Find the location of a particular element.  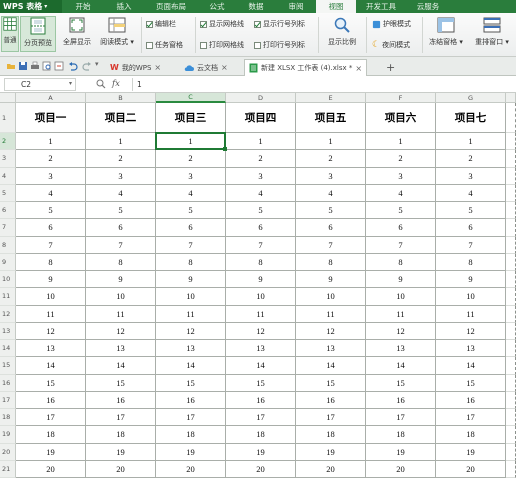

close-icon: × is located at coordinates (358, 68).